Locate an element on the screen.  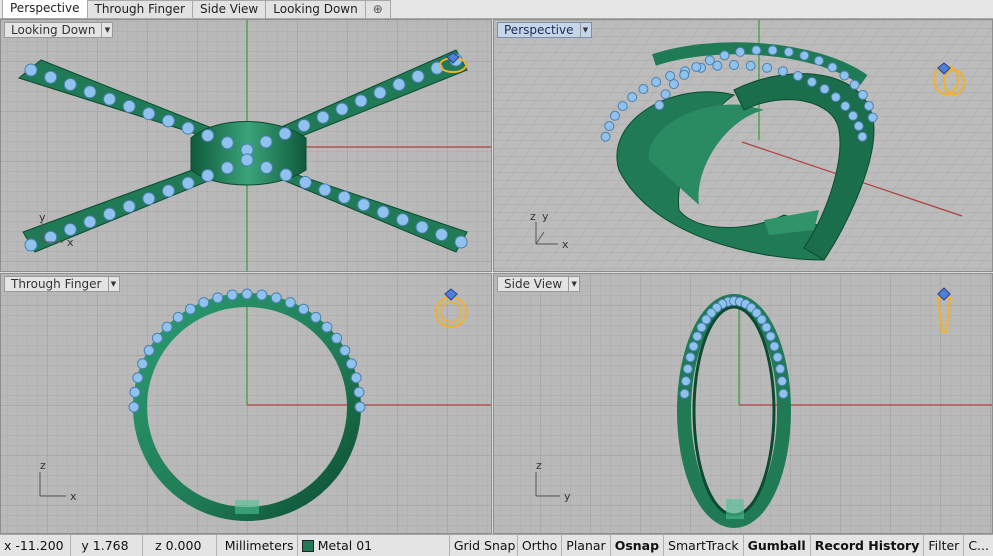
tab-perspective: Perspective is located at coordinates (45, 9).